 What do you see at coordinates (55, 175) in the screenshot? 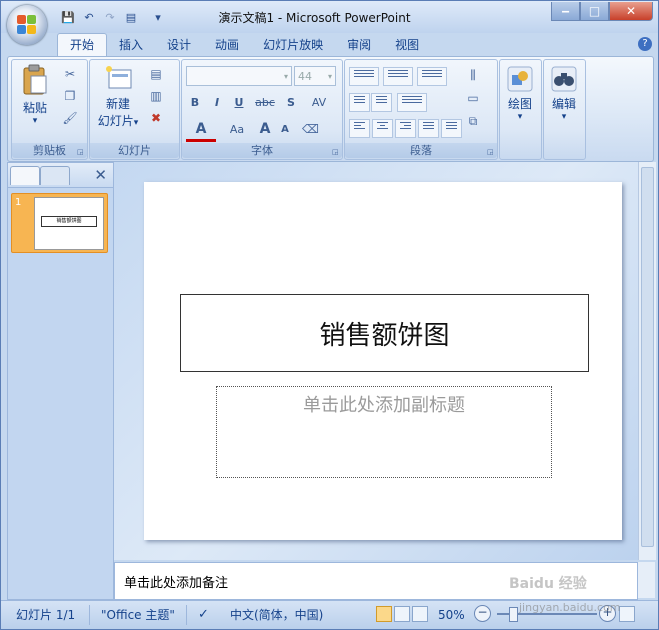
I see `outline-tab-icon` at bounding box center [55, 175].